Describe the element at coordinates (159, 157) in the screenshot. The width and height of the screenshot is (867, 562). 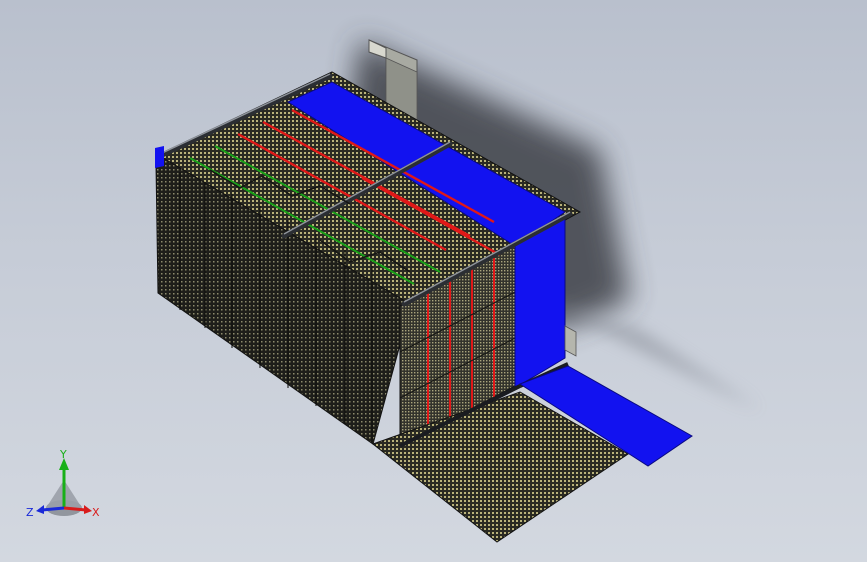
I see `blue-corner-tab` at that location.